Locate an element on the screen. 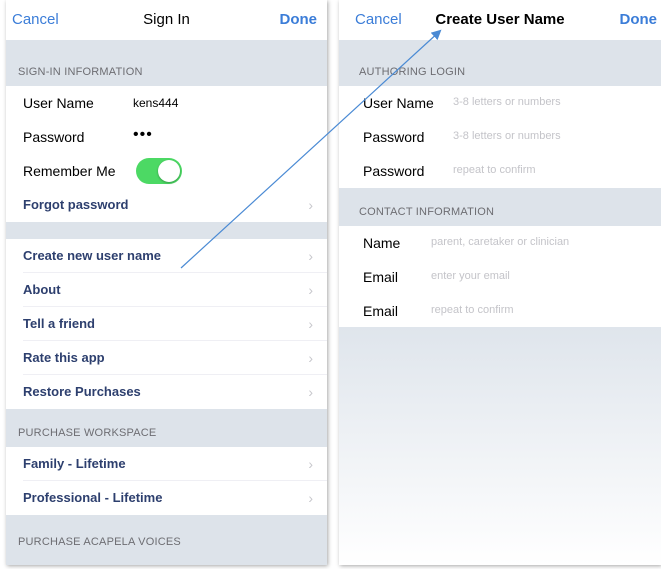 This screenshot has height=569, width=661. family-lifetime-row: Family - Lifetime › is located at coordinates (166, 464).